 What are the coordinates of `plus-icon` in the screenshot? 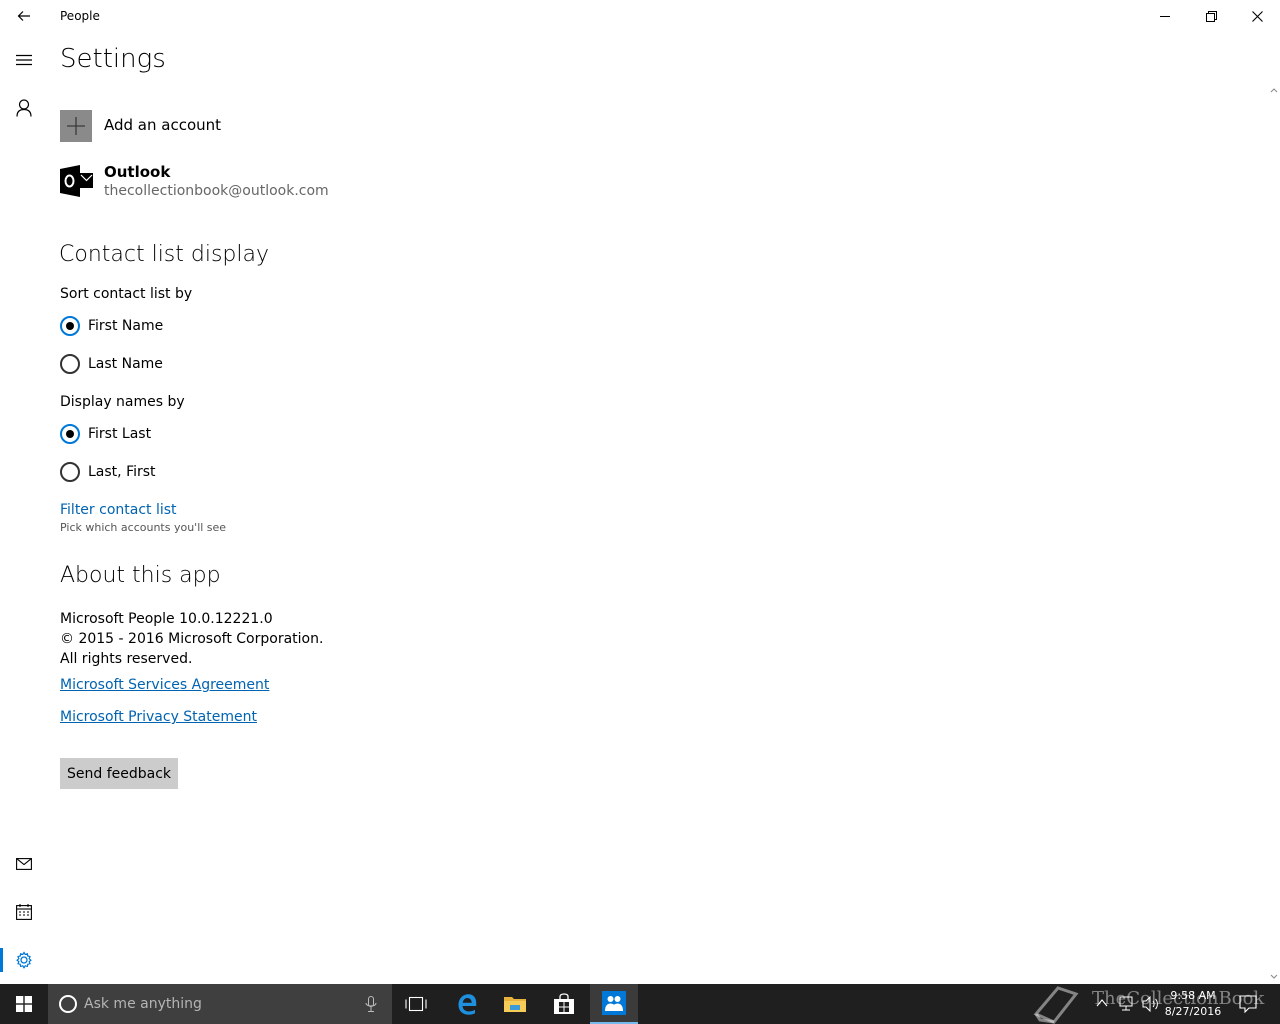 It's located at (76, 126).